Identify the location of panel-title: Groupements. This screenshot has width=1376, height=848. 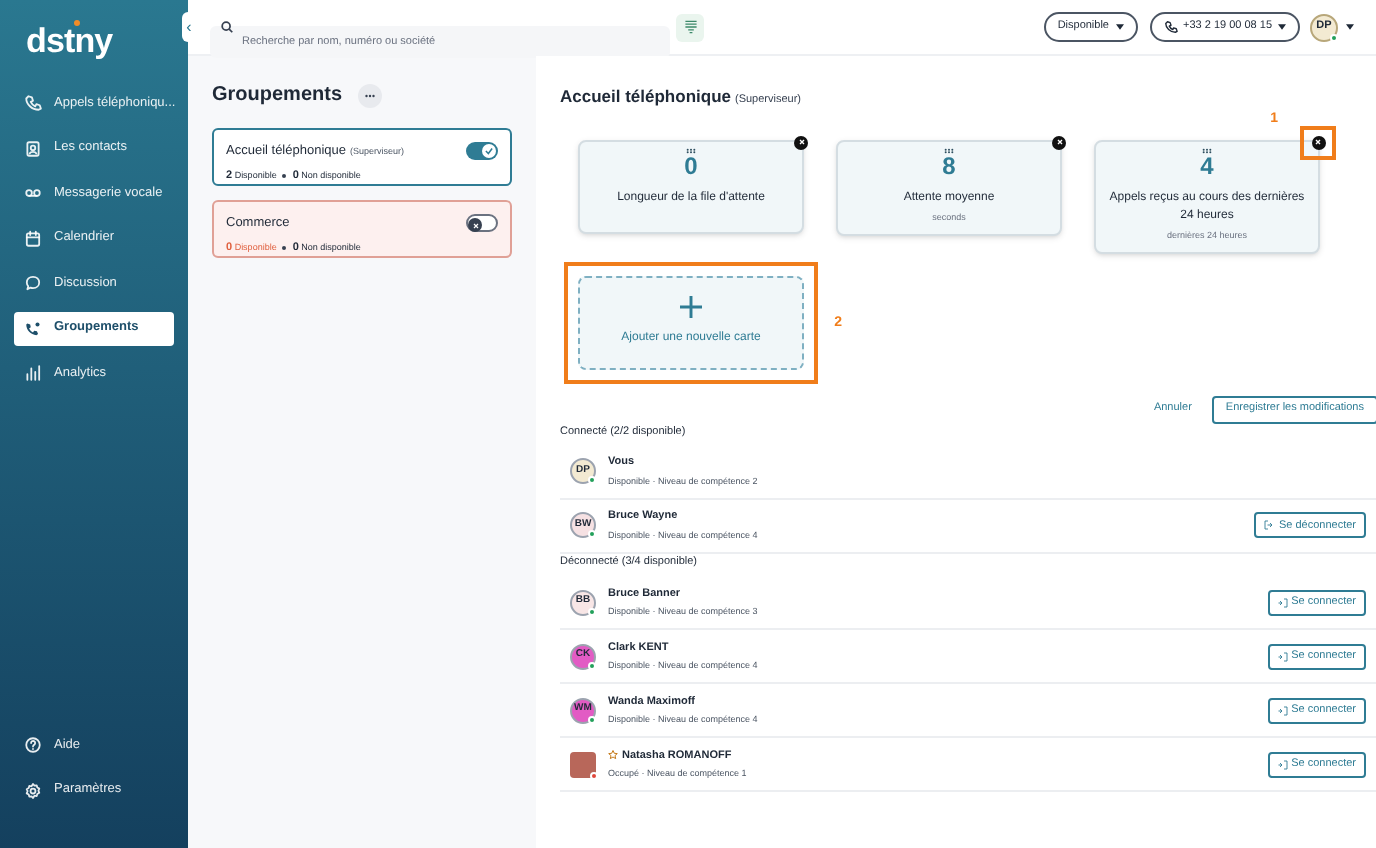
(277, 96).